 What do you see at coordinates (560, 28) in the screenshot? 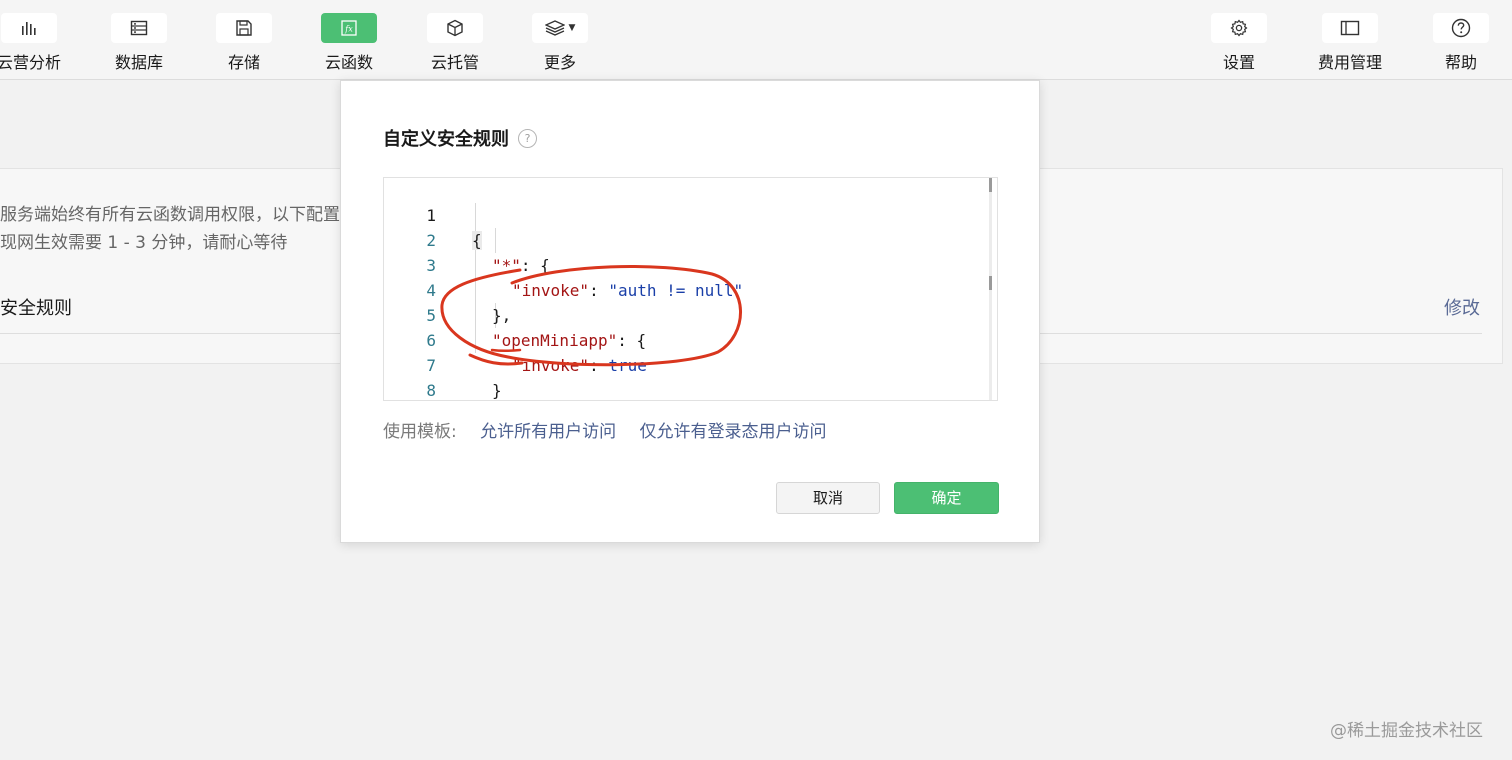
I see `layers-icon: ▼` at bounding box center [560, 28].